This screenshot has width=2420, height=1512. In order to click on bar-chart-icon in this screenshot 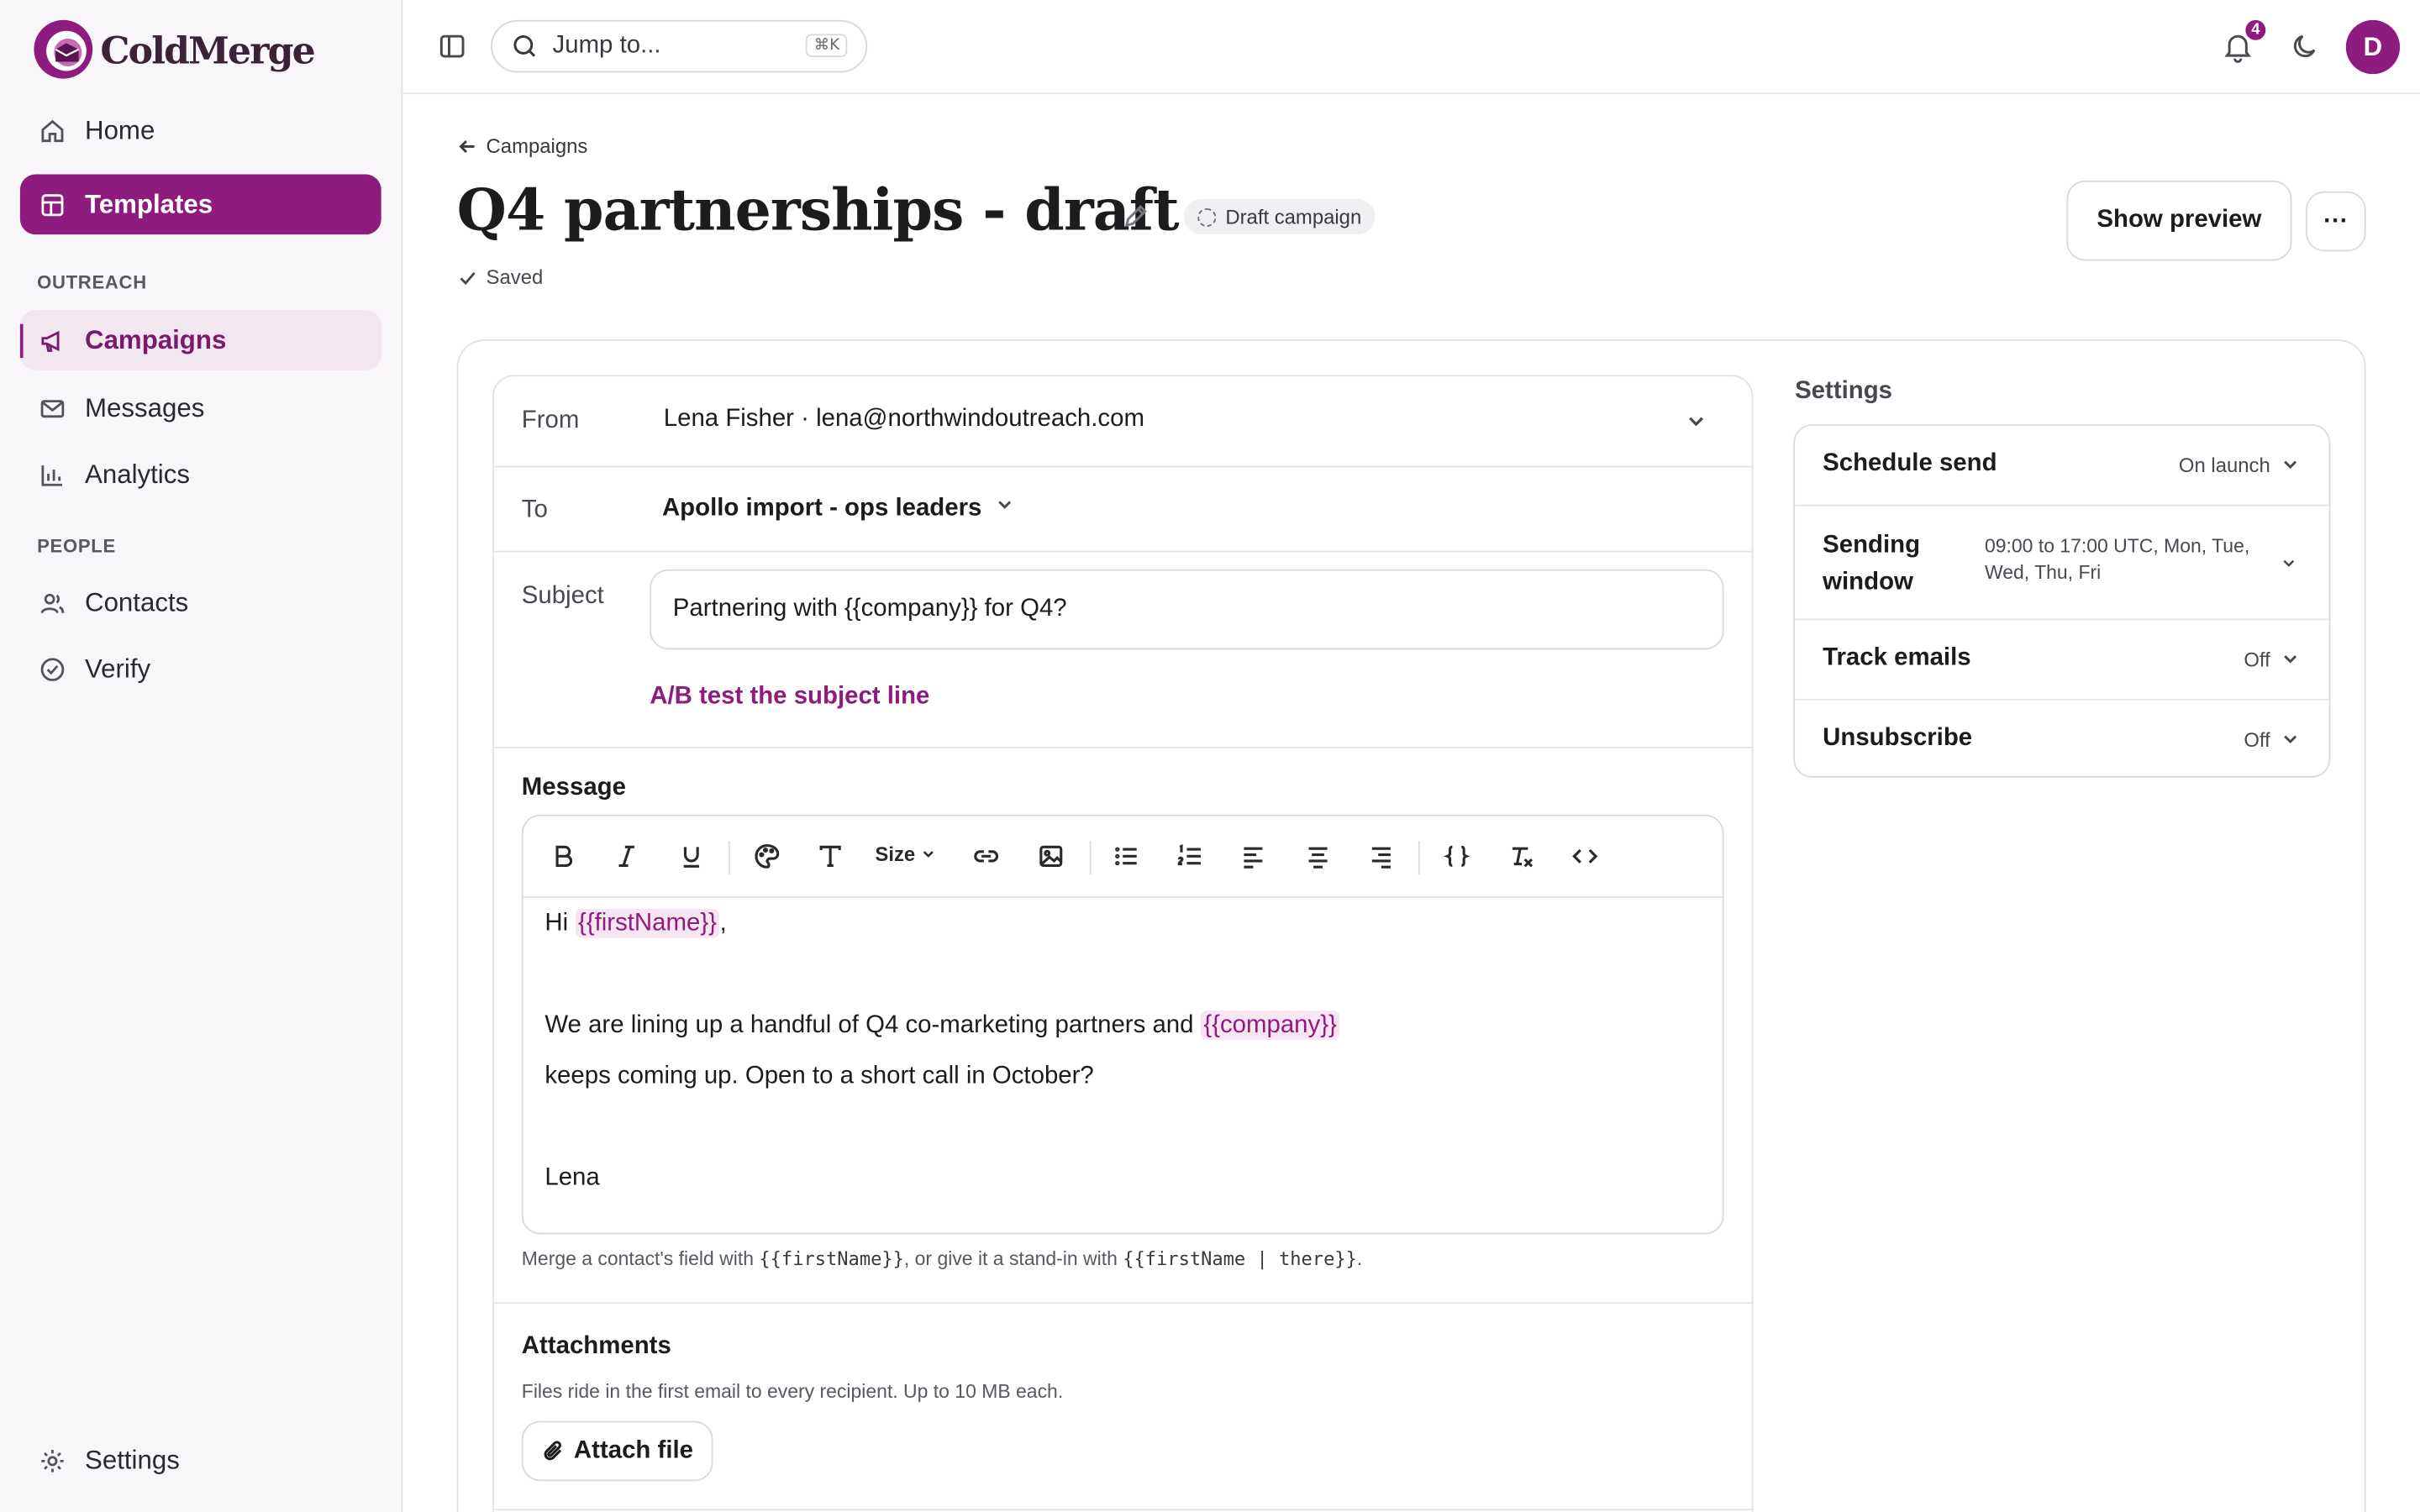, I will do `click(52, 475)`.